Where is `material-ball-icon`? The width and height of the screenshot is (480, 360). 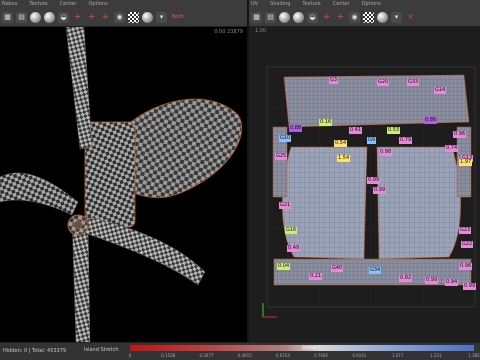 material-ball-icon is located at coordinates (49, 17).